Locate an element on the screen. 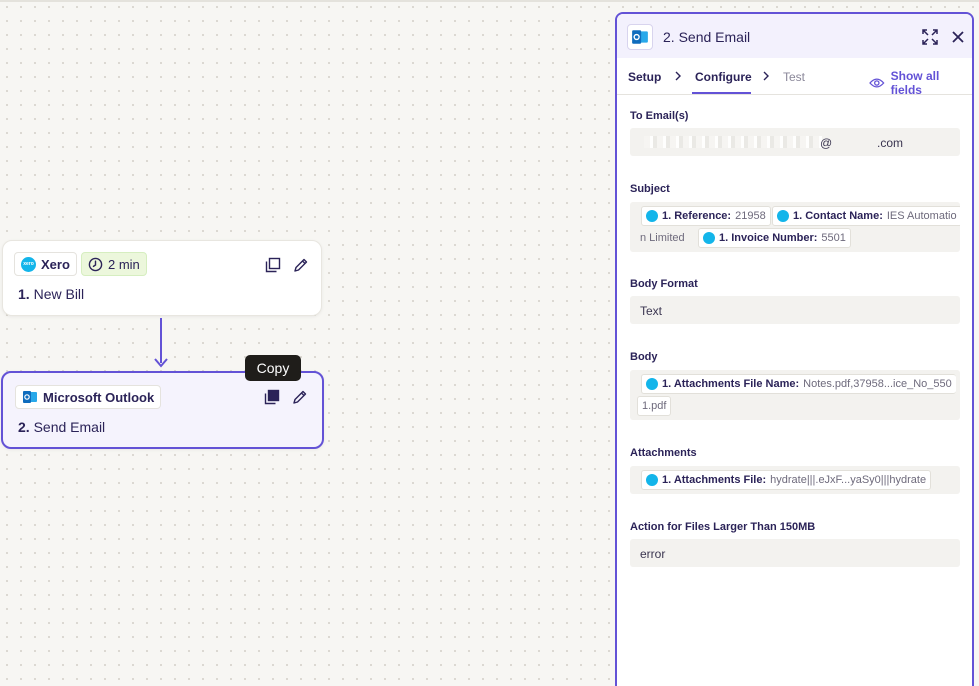  redacted-email is located at coordinates (733, 142).